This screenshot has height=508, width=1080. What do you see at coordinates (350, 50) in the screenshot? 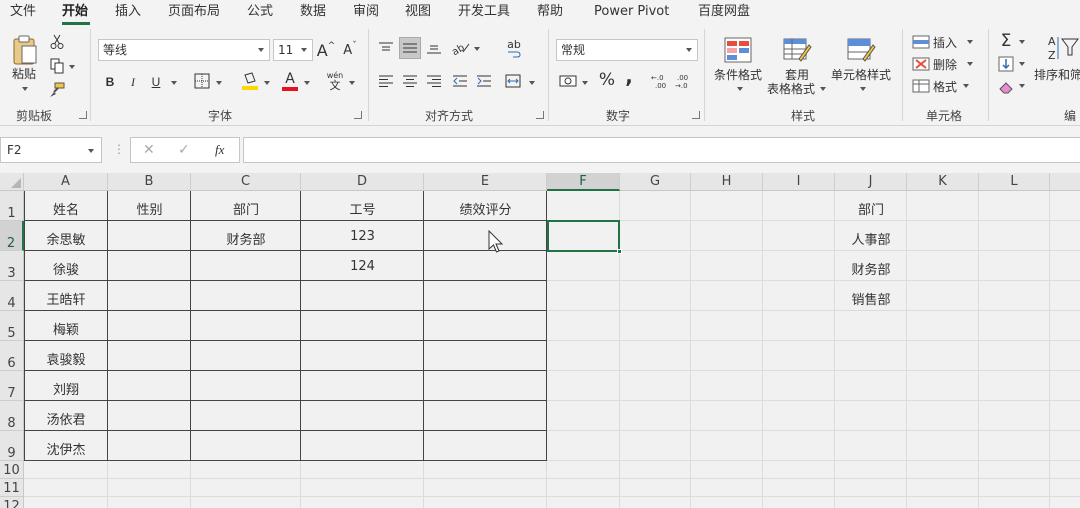
I see `shrink-font-button: Aˇ` at bounding box center [350, 50].